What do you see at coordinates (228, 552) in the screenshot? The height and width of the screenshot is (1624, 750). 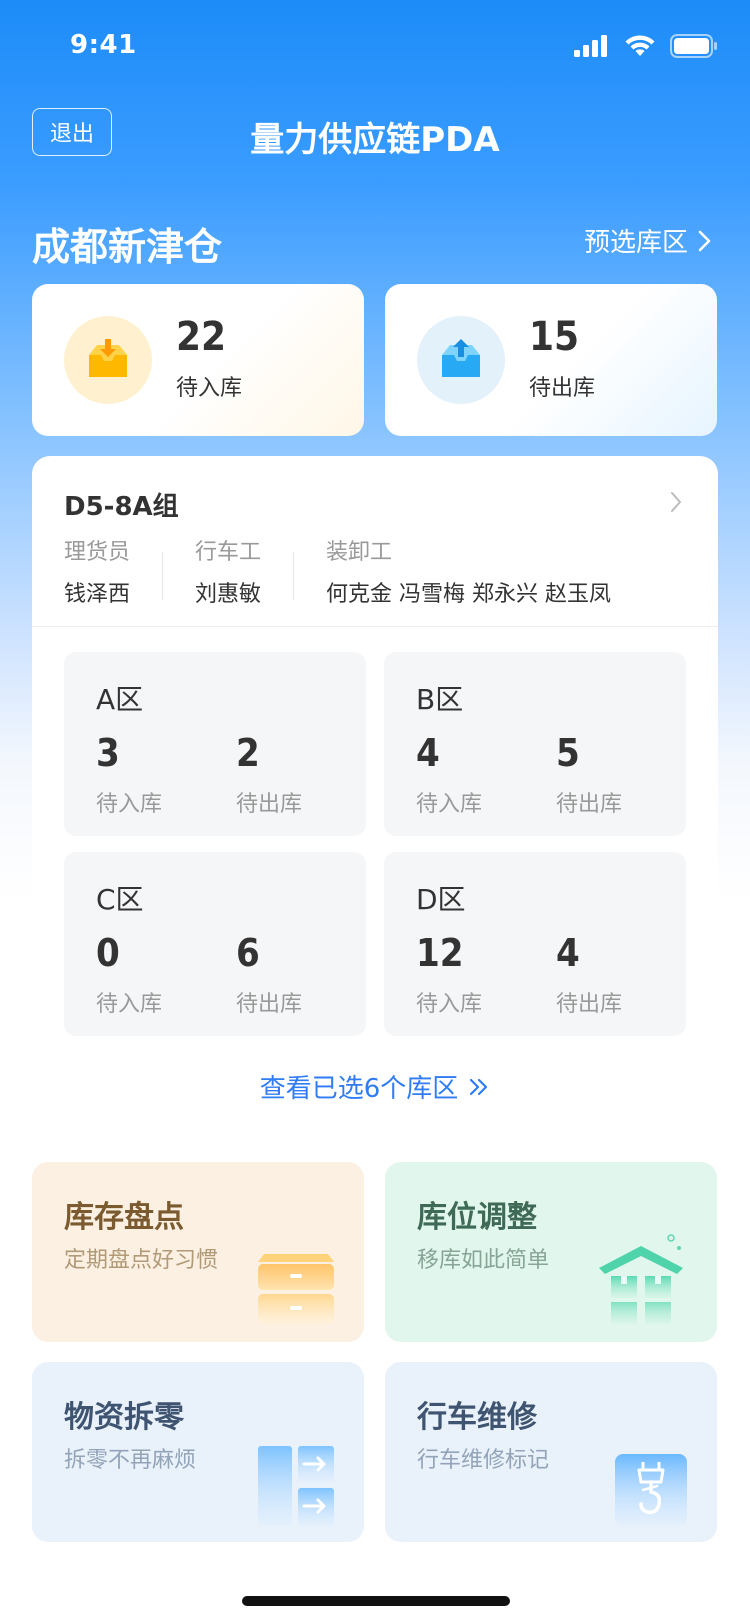 I see `role-label: 行车工` at bounding box center [228, 552].